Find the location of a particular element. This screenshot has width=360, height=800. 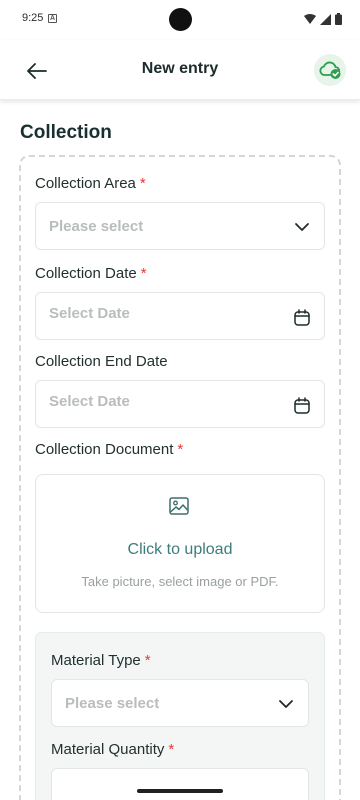

collection-end-date-label: Collection End Date is located at coordinates (101, 361).